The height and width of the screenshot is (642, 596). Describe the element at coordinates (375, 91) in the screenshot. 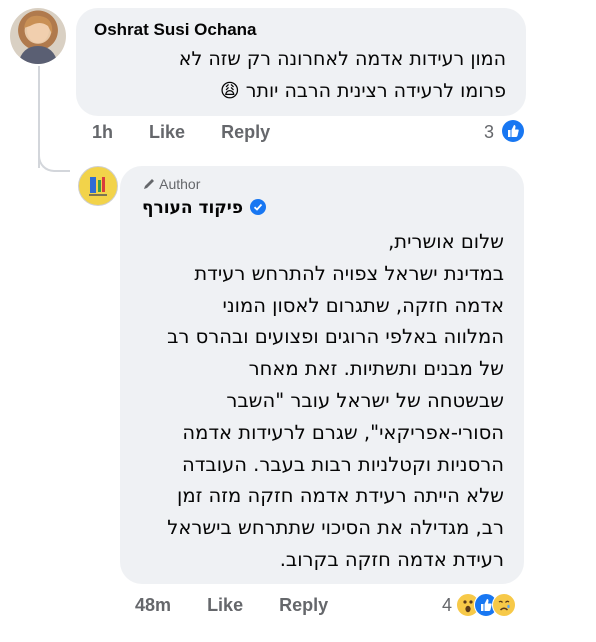

I see `comment-text: פרומו לרעידה רצינית הרבה יותר` at that location.